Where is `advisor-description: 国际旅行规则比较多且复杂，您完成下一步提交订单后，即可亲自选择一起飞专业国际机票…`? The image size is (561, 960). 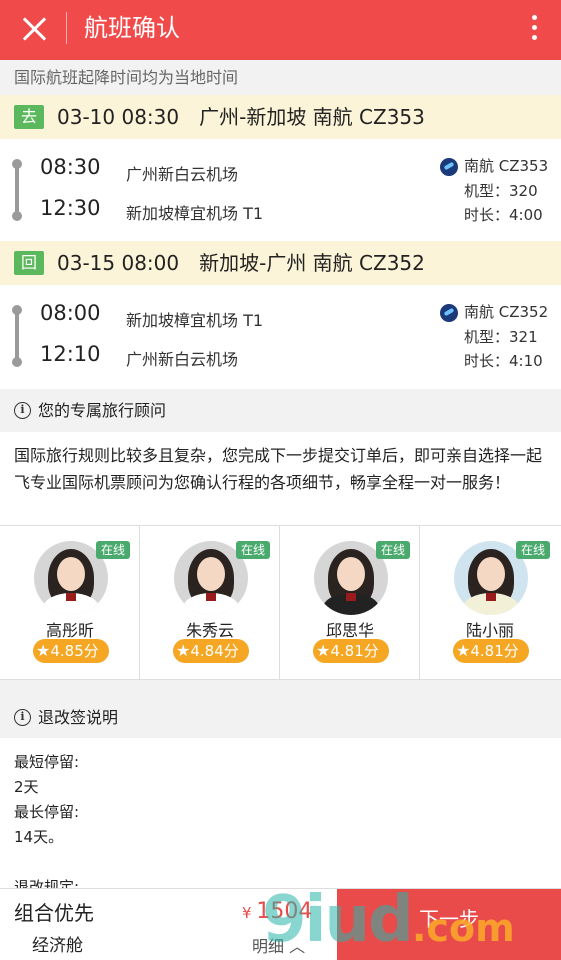 advisor-description: 国际旅行规则比较多且复杂，您完成下一步提交订单后，即可亲自选择一起飞专业国际机票… is located at coordinates (280, 478).